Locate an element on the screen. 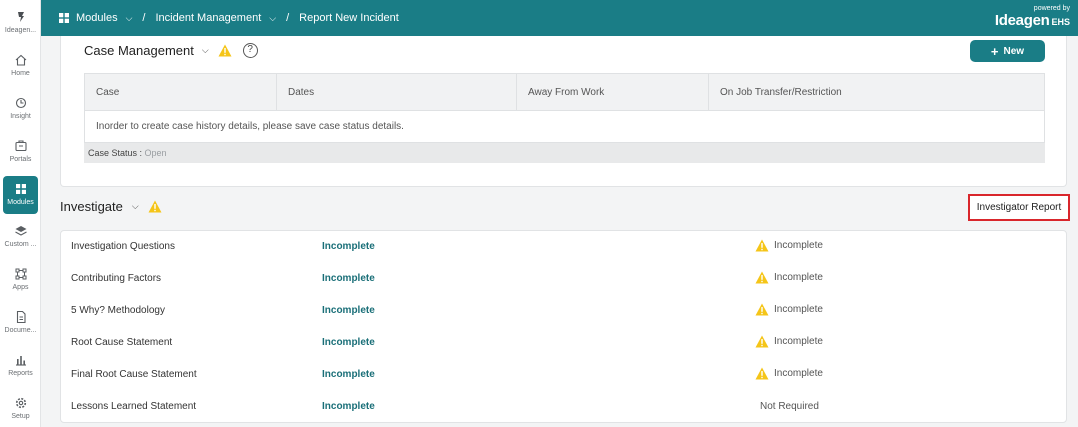  gear-icon is located at coordinates (20, 403).